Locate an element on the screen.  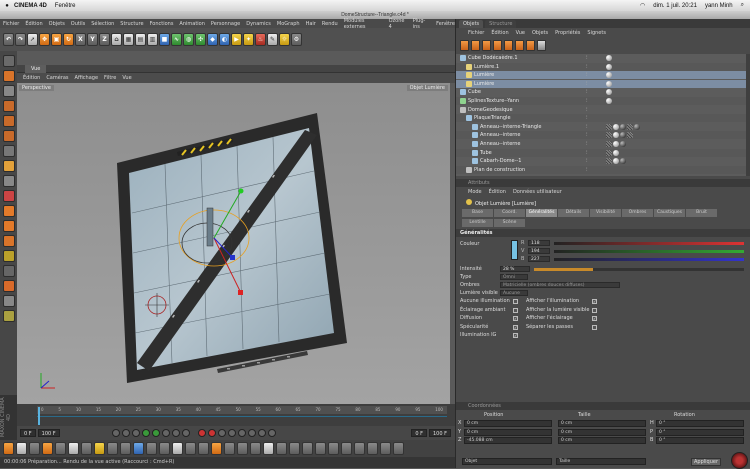
object-name: Lumière.1 is located at coordinates (486, 67).